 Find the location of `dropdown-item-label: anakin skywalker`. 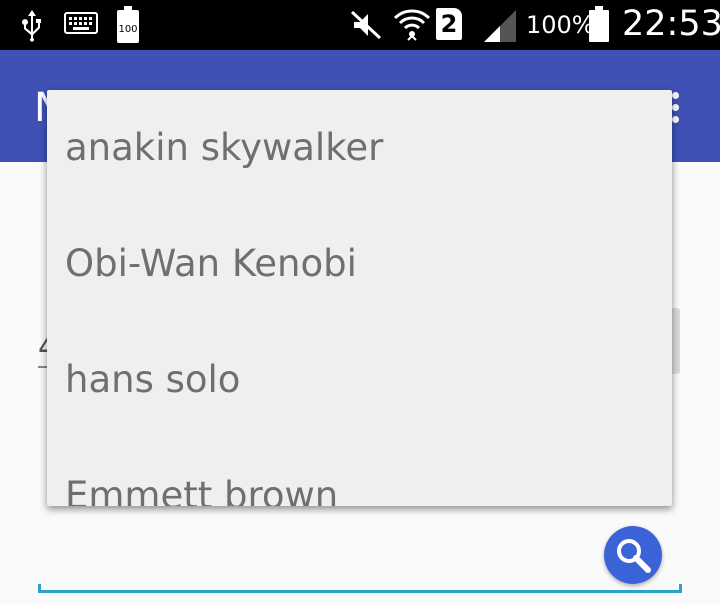

dropdown-item-label: anakin skywalker is located at coordinates (224, 147).